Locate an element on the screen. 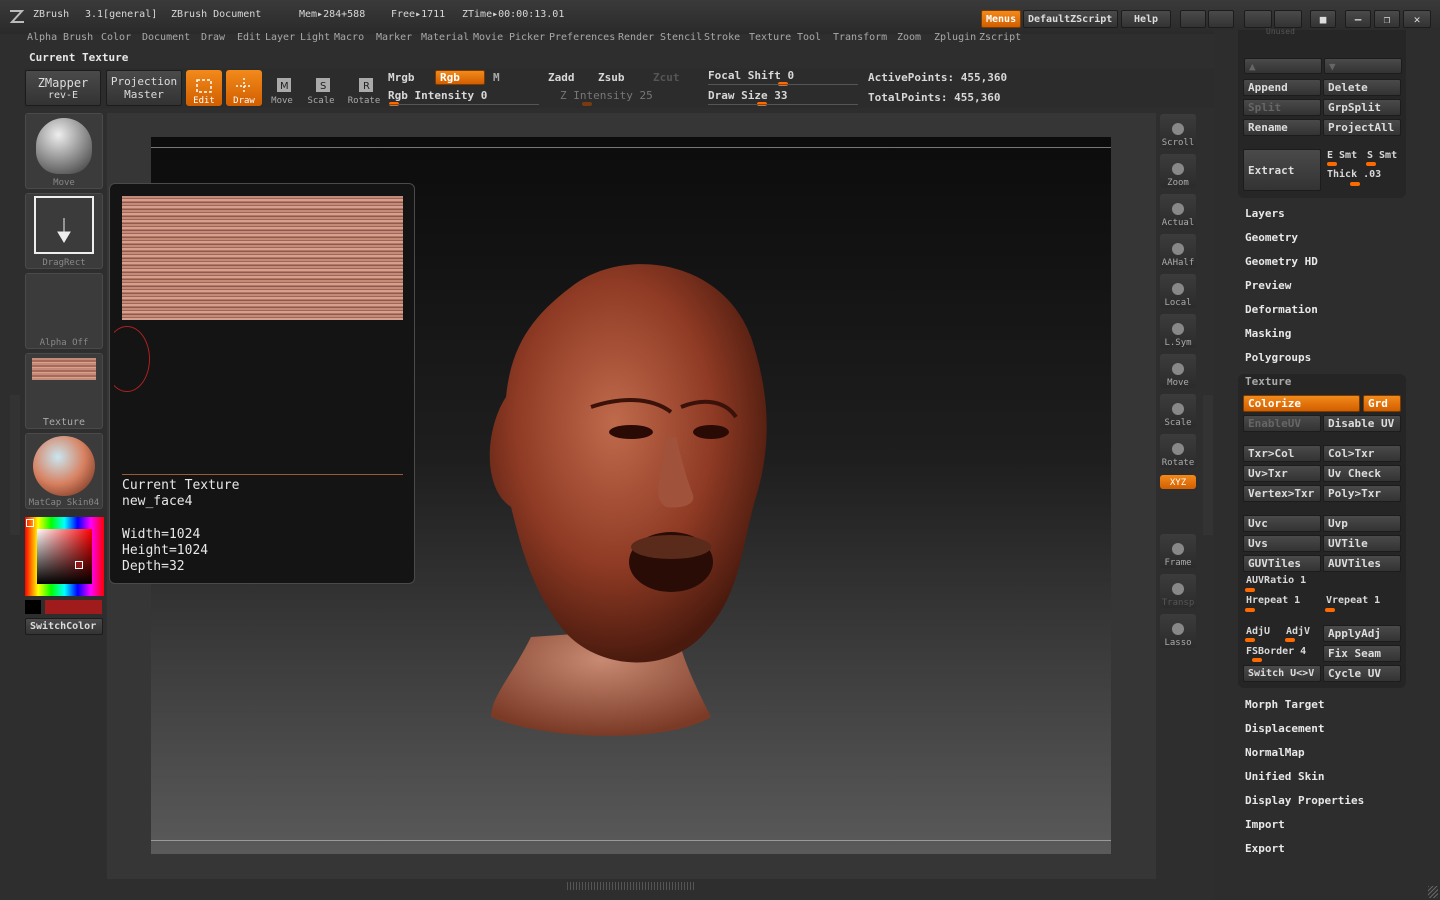  lock-icon: ■ is located at coordinates (1323, 19).